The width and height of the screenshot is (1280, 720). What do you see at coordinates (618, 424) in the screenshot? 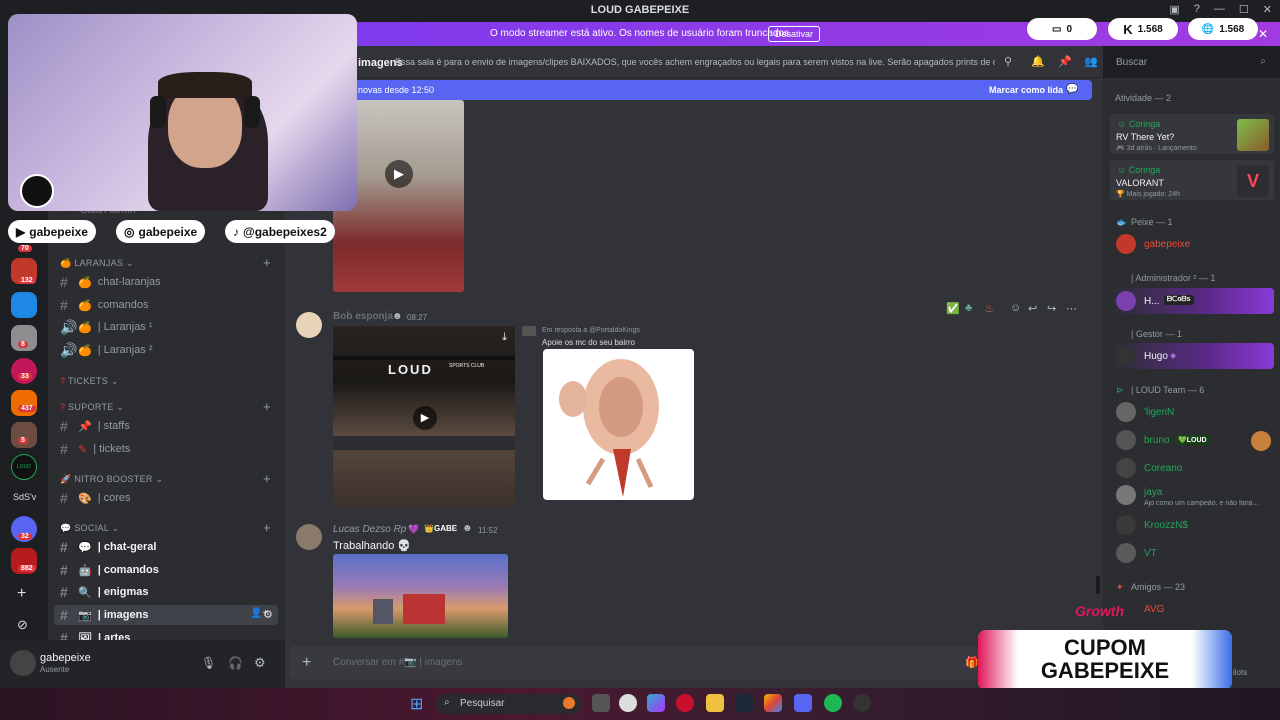
I see `ear-sticker-image` at bounding box center [618, 424].